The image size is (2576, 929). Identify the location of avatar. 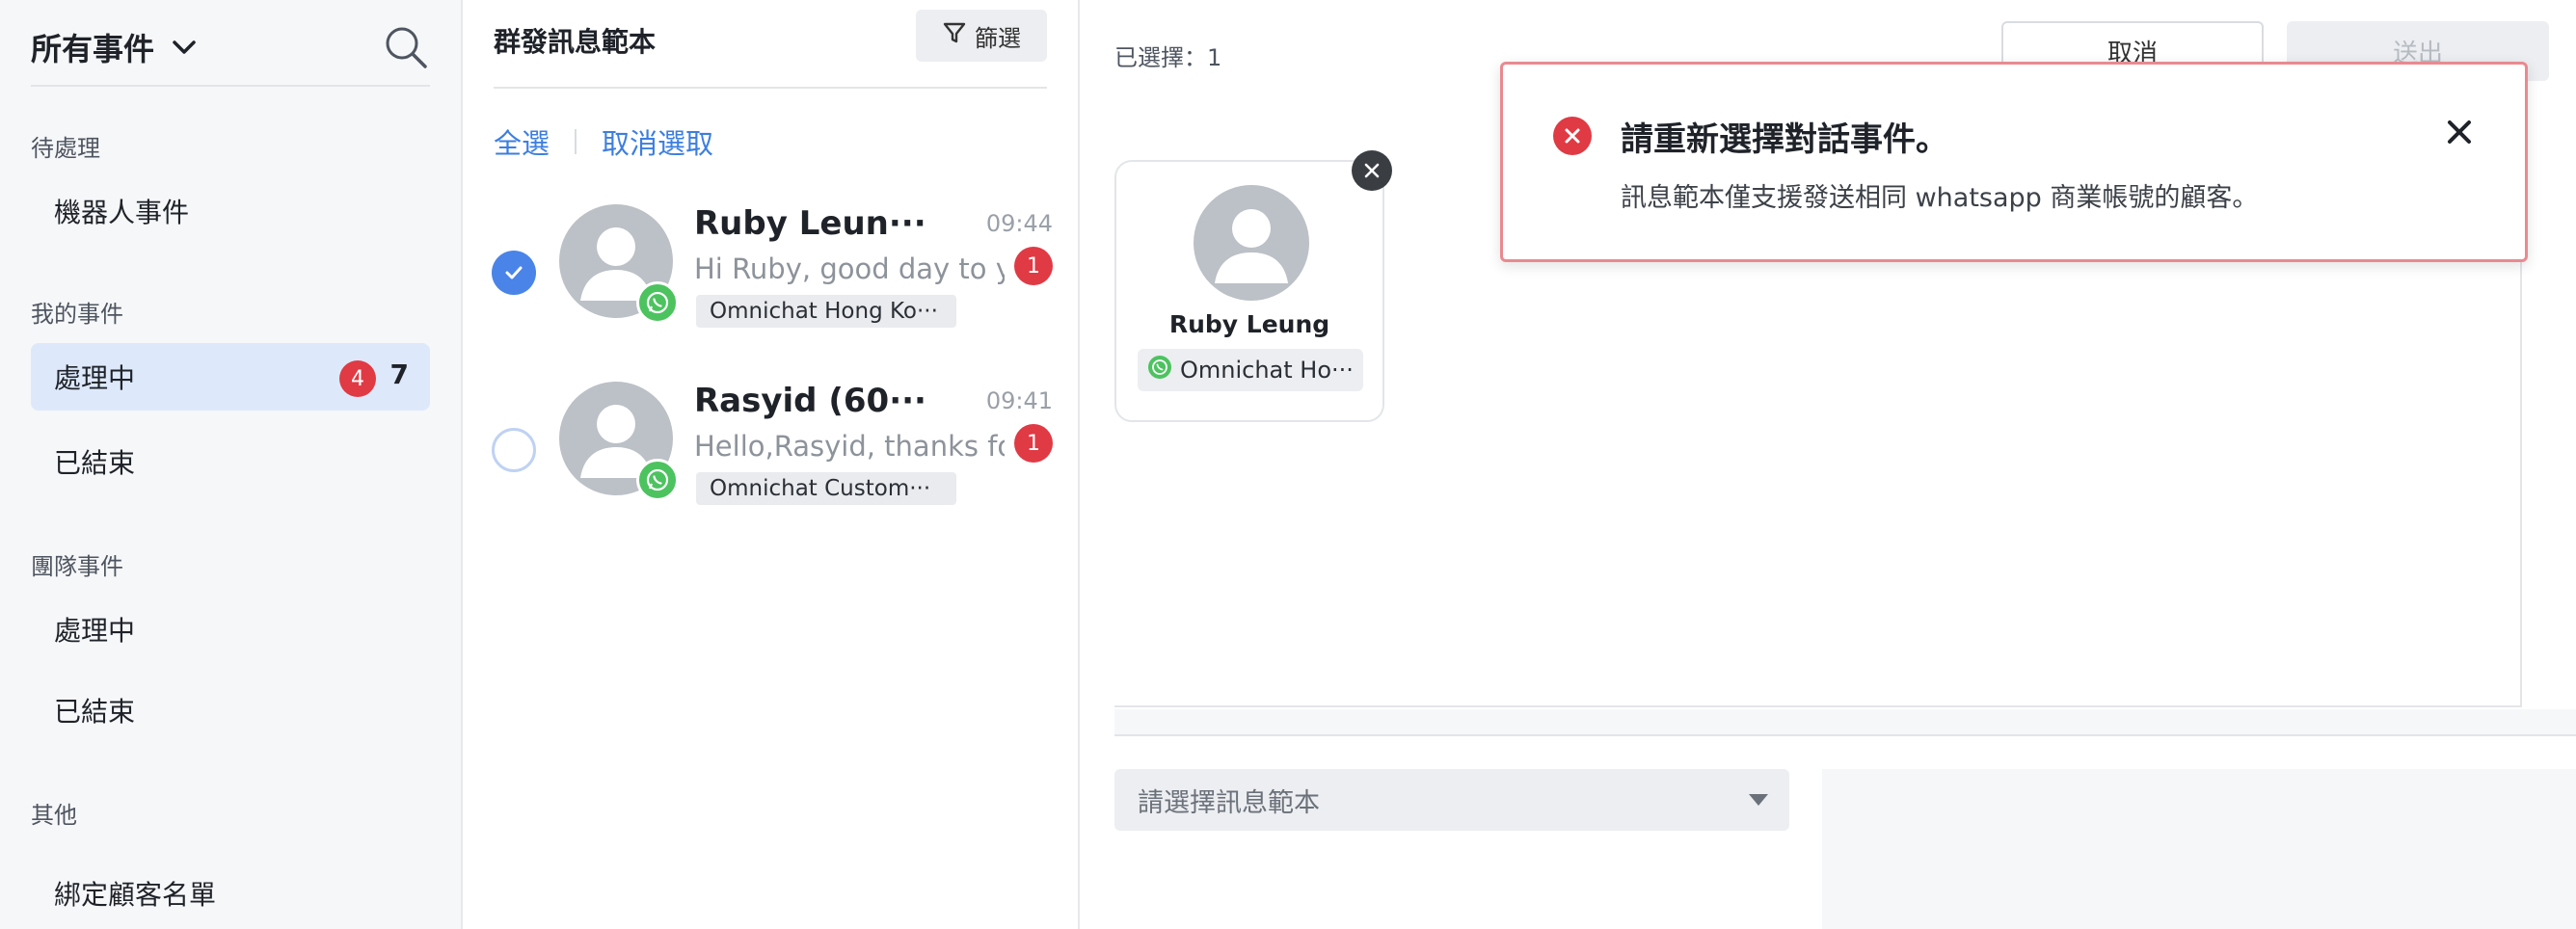
(1252, 243).